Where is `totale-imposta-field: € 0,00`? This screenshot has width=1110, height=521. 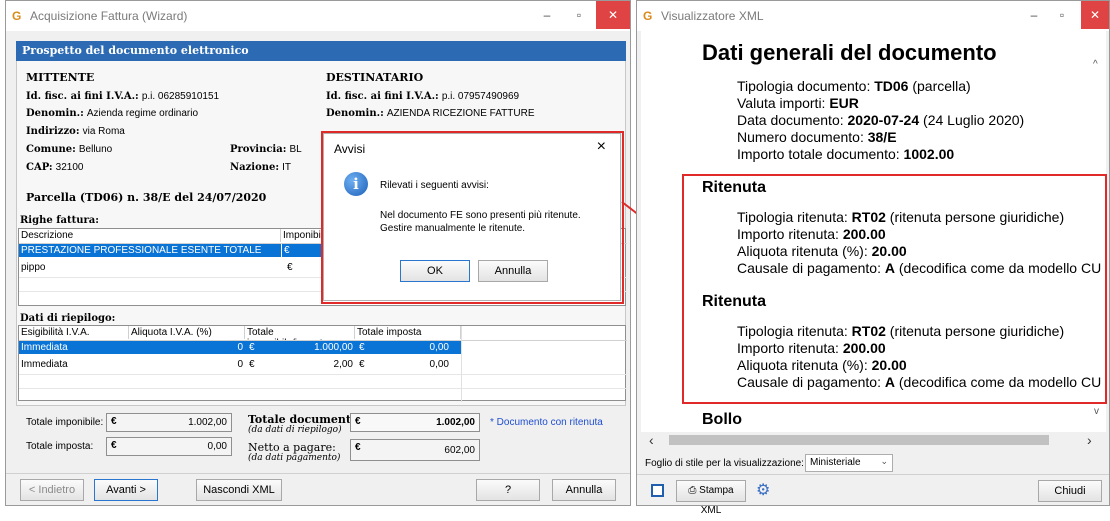
totale-imposta-field: € 0,00 is located at coordinates (169, 446).